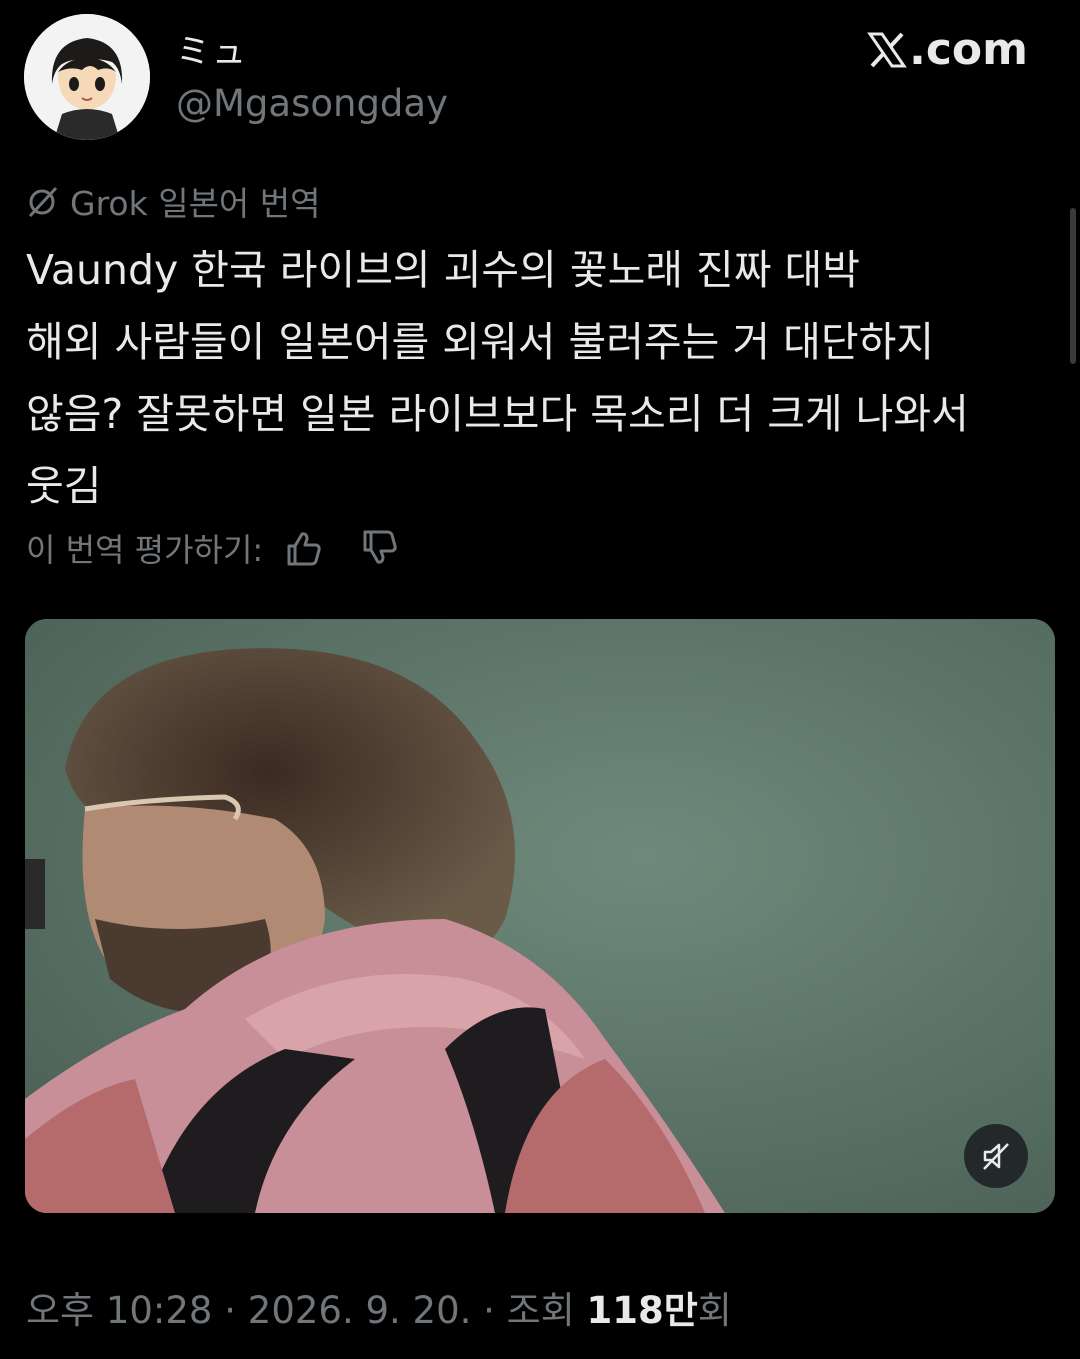 The image size is (1080, 1359). Describe the element at coordinates (1073, 286) in the screenshot. I see `scrollbar` at that location.